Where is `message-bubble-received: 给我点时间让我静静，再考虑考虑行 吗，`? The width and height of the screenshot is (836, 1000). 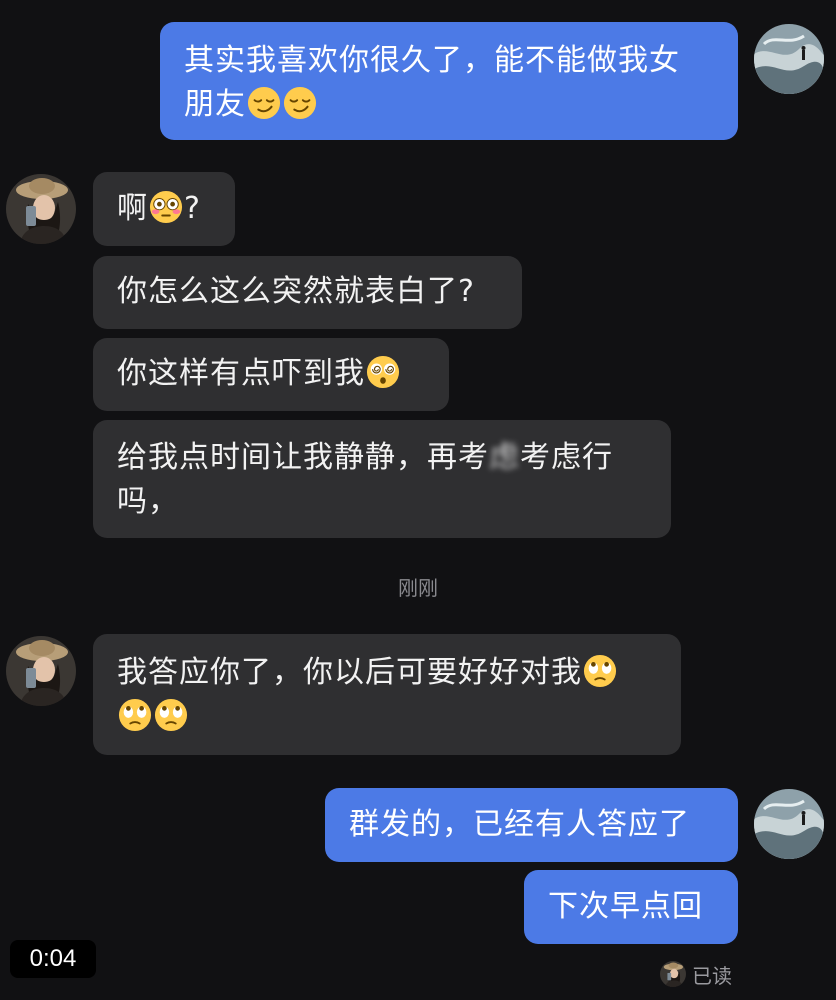
message-bubble-received: 给我点时间让我静静，再考虑考虑行 吗， is located at coordinates (382, 479).